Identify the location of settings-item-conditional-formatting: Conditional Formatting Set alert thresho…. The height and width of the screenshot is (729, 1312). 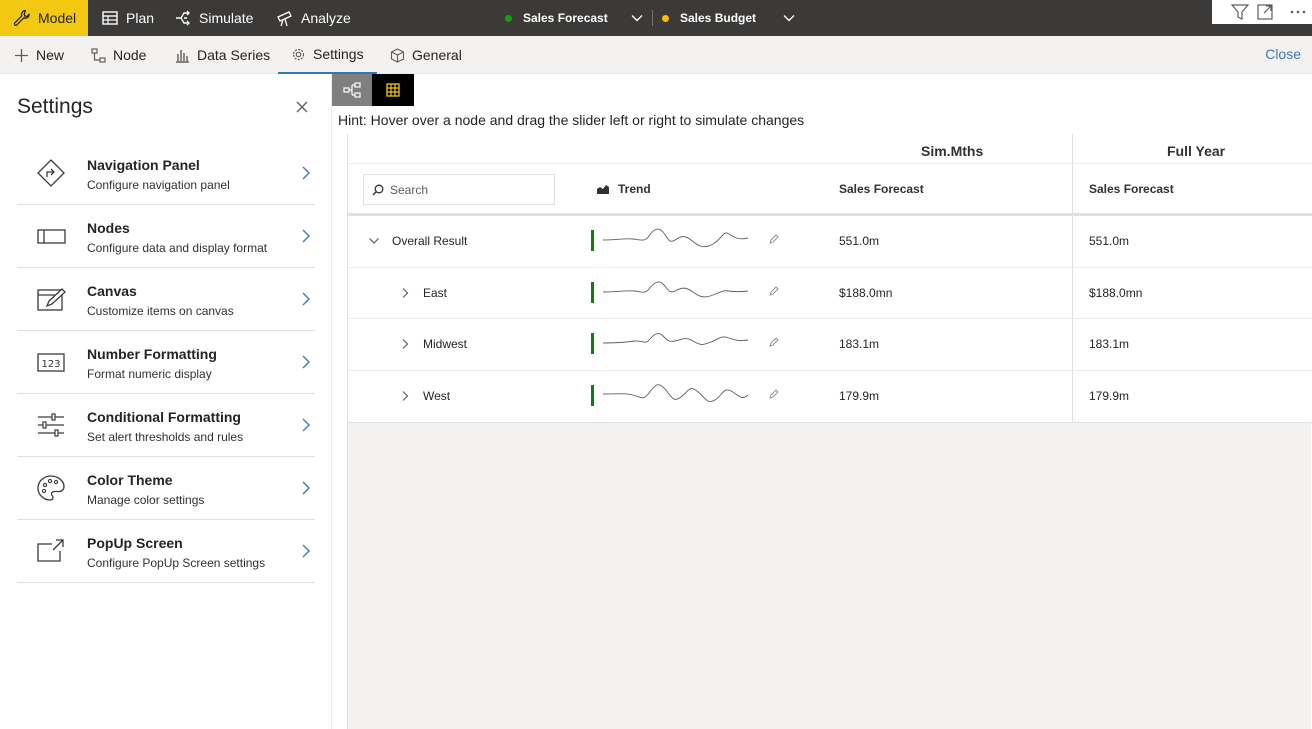
(166, 425).